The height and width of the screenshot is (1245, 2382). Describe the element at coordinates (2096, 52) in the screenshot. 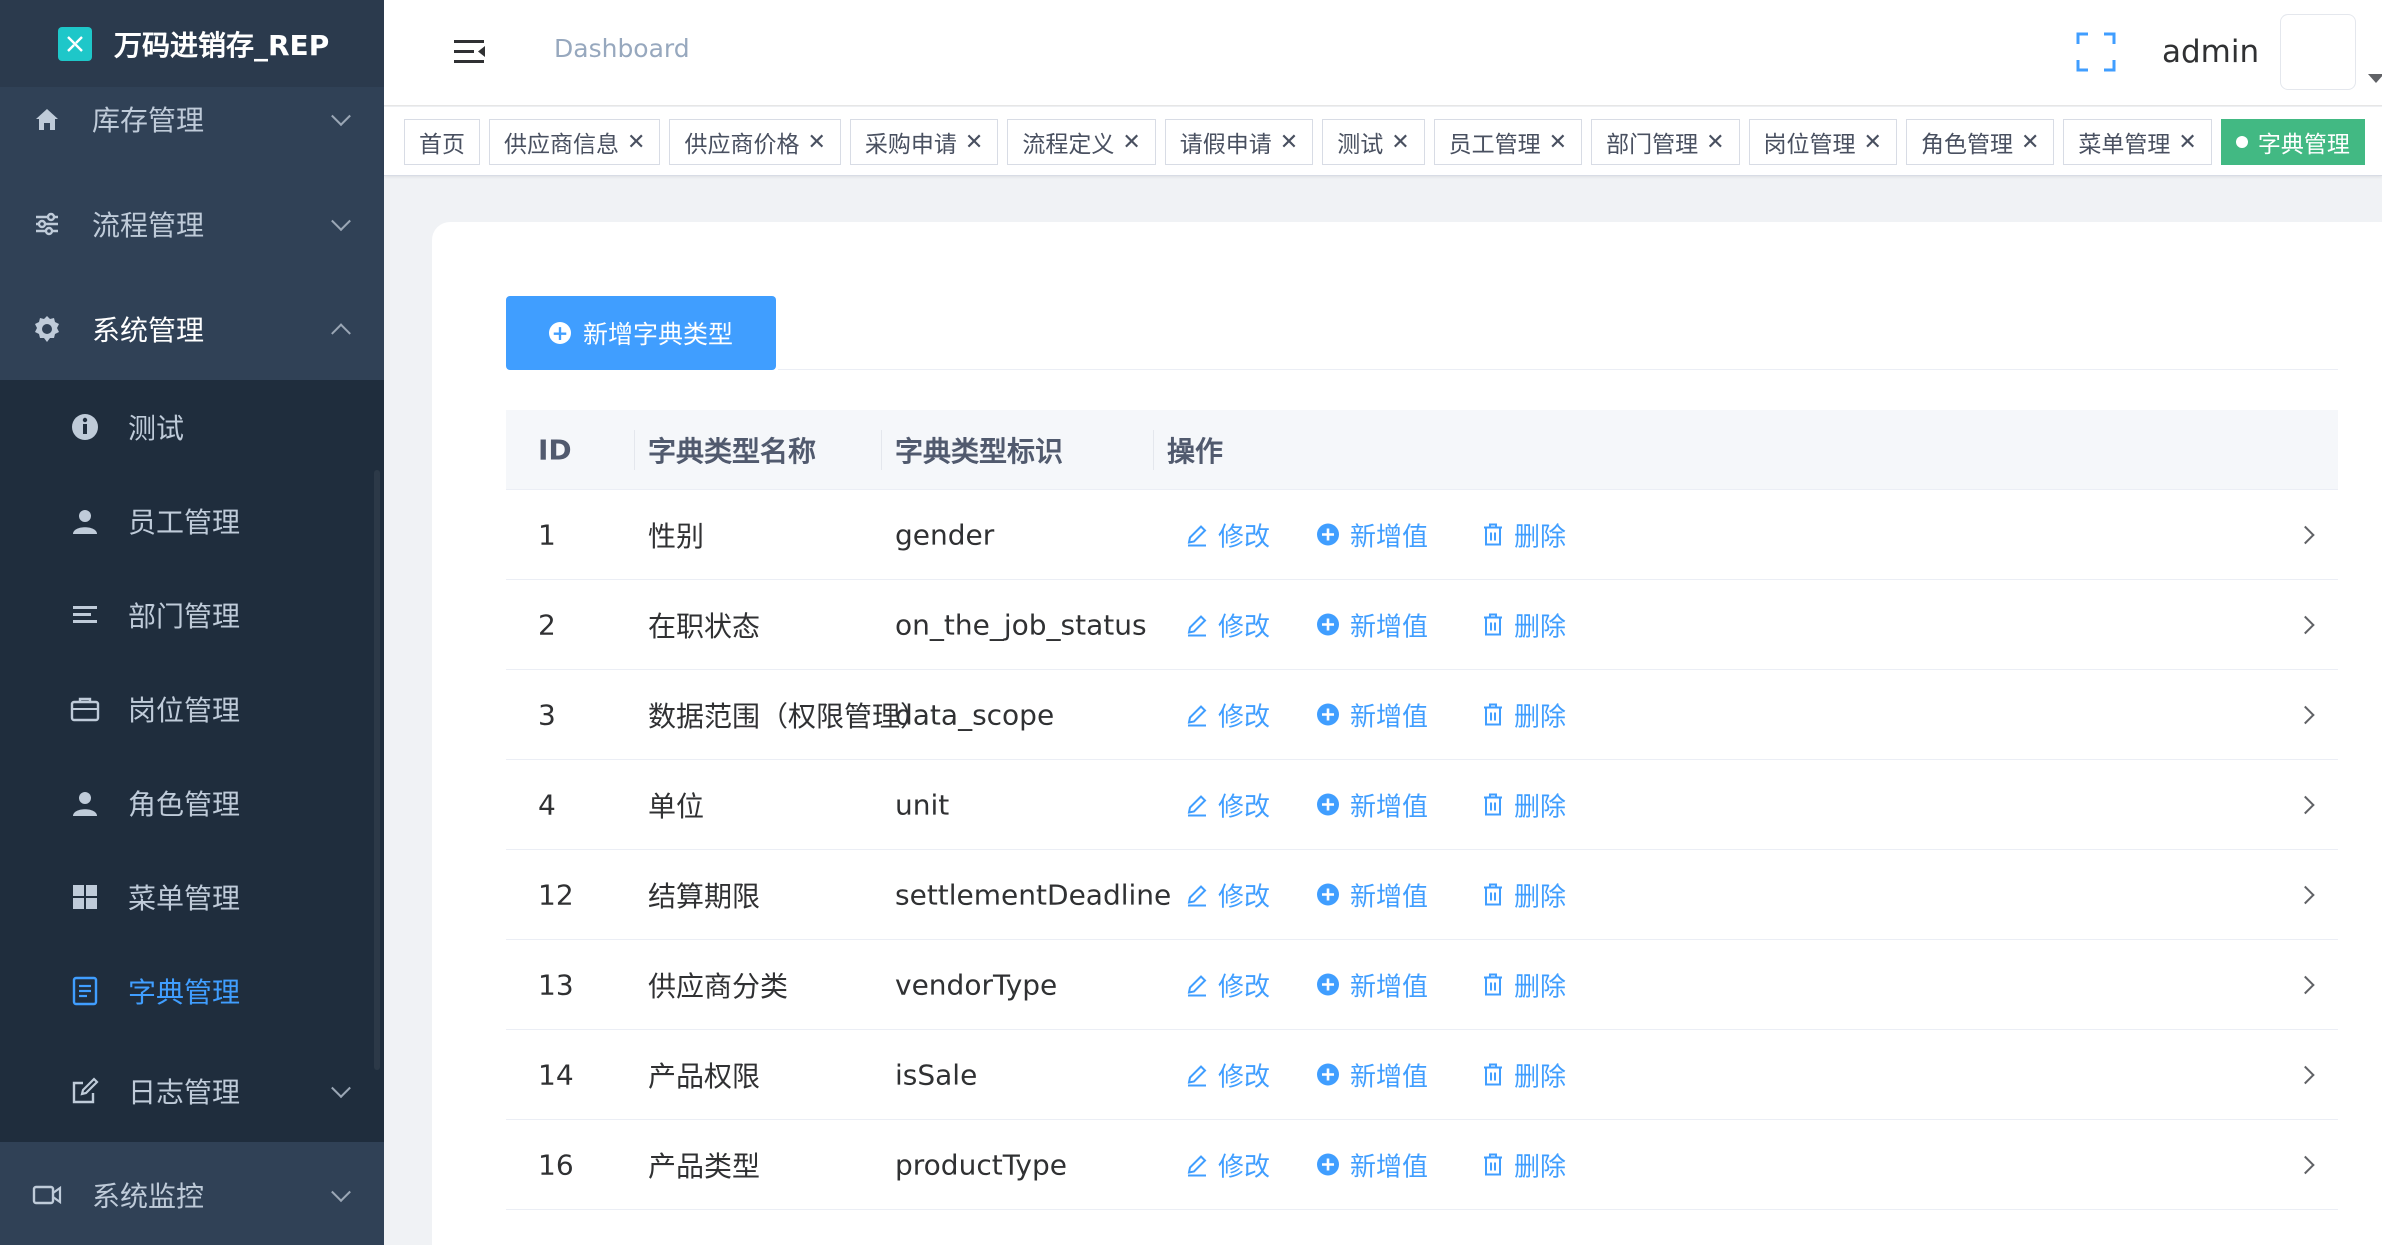

I see `fullscreen-icon` at that location.